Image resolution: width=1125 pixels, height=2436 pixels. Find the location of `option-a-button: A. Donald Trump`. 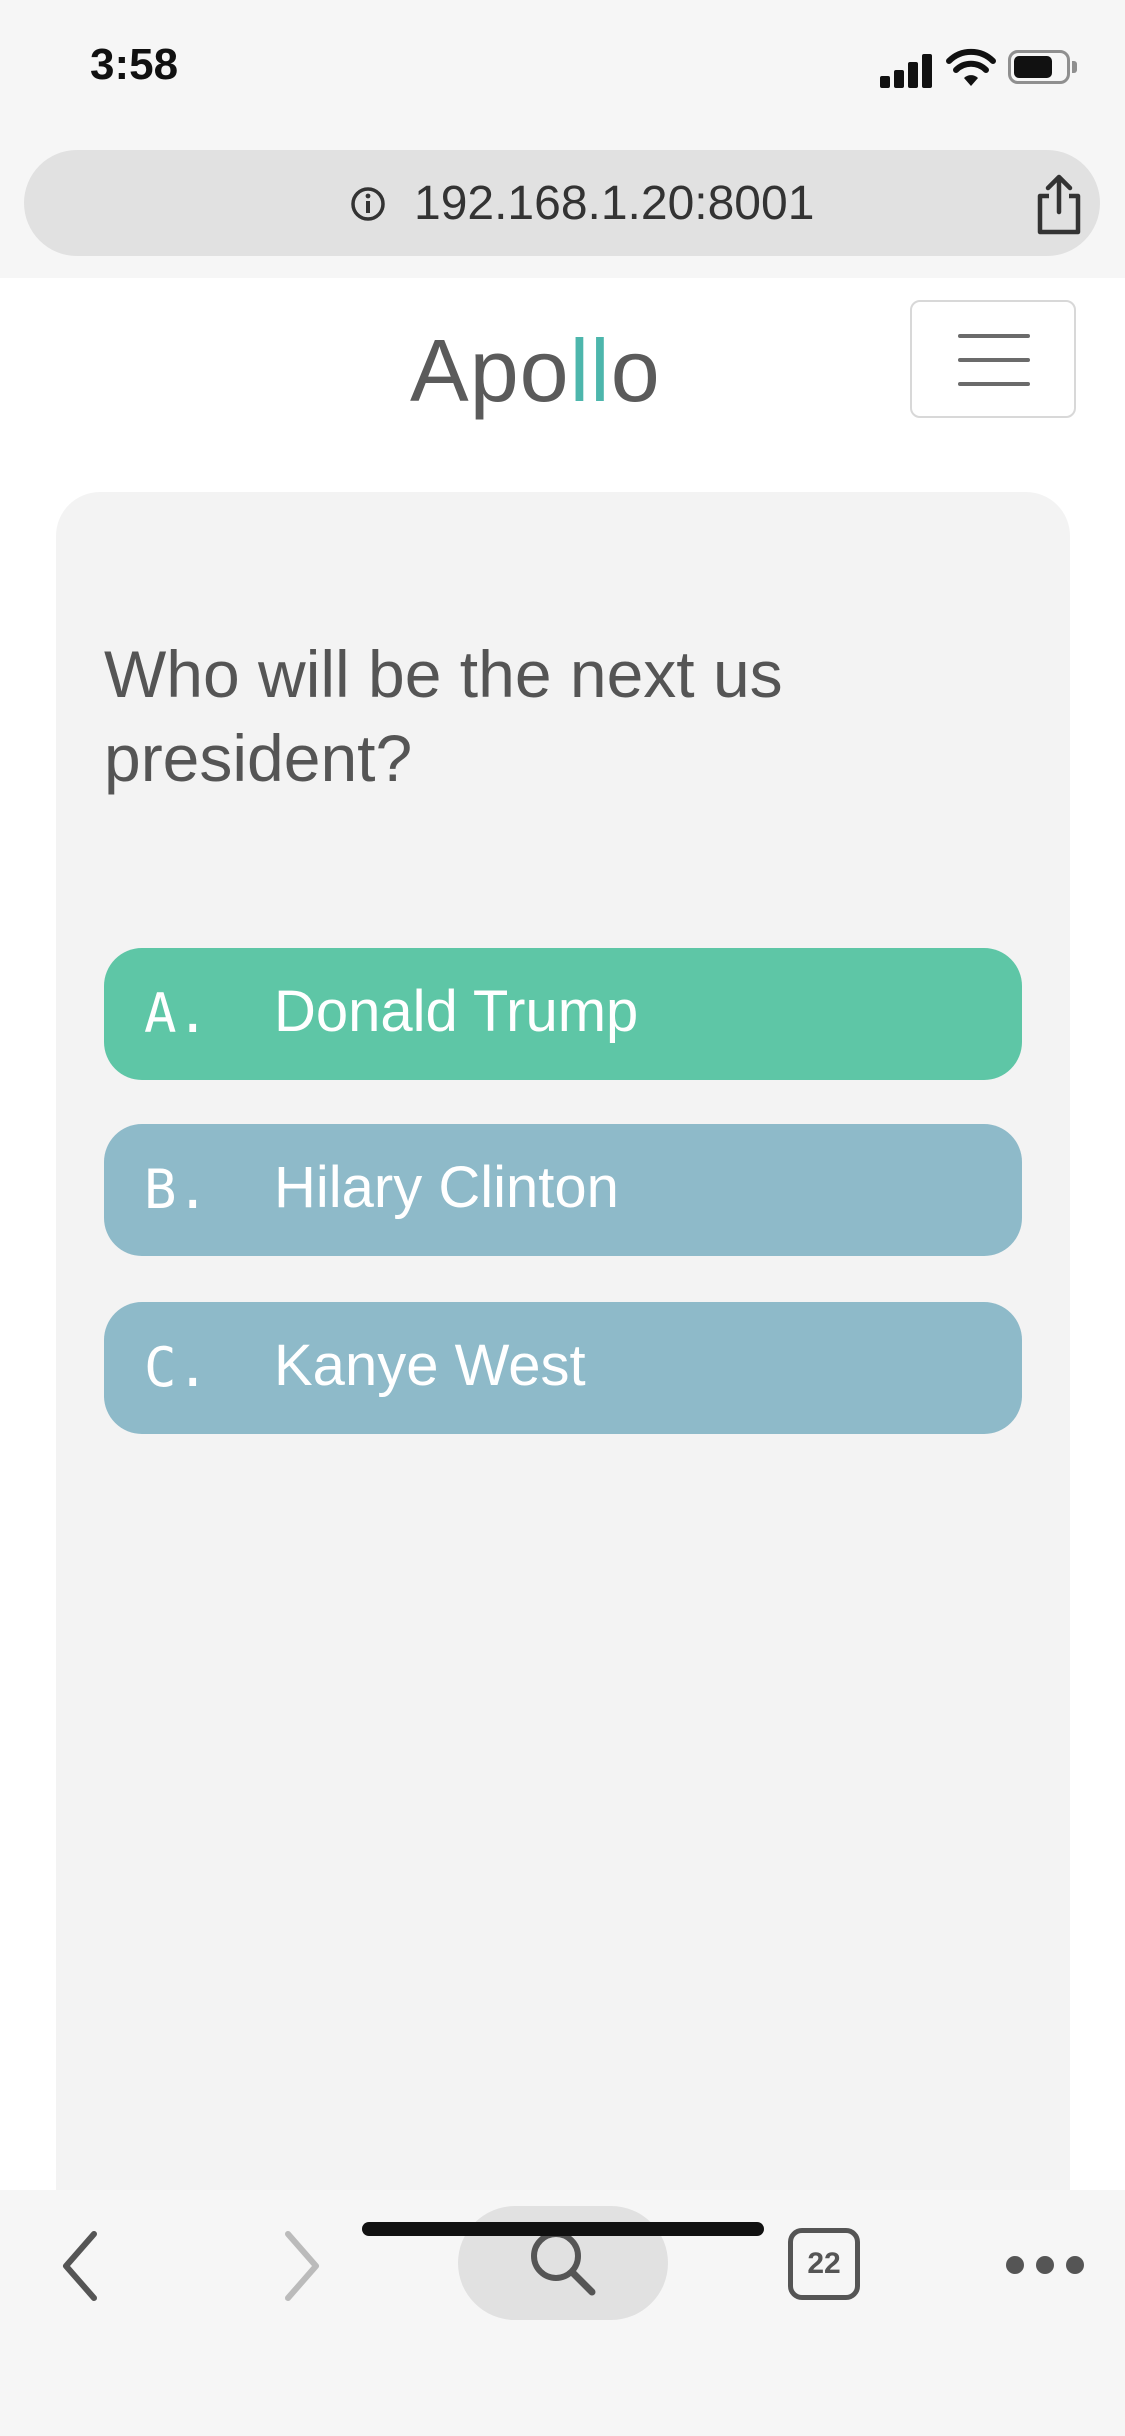

option-a-button: A. Donald Trump is located at coordinates (563, 1014).